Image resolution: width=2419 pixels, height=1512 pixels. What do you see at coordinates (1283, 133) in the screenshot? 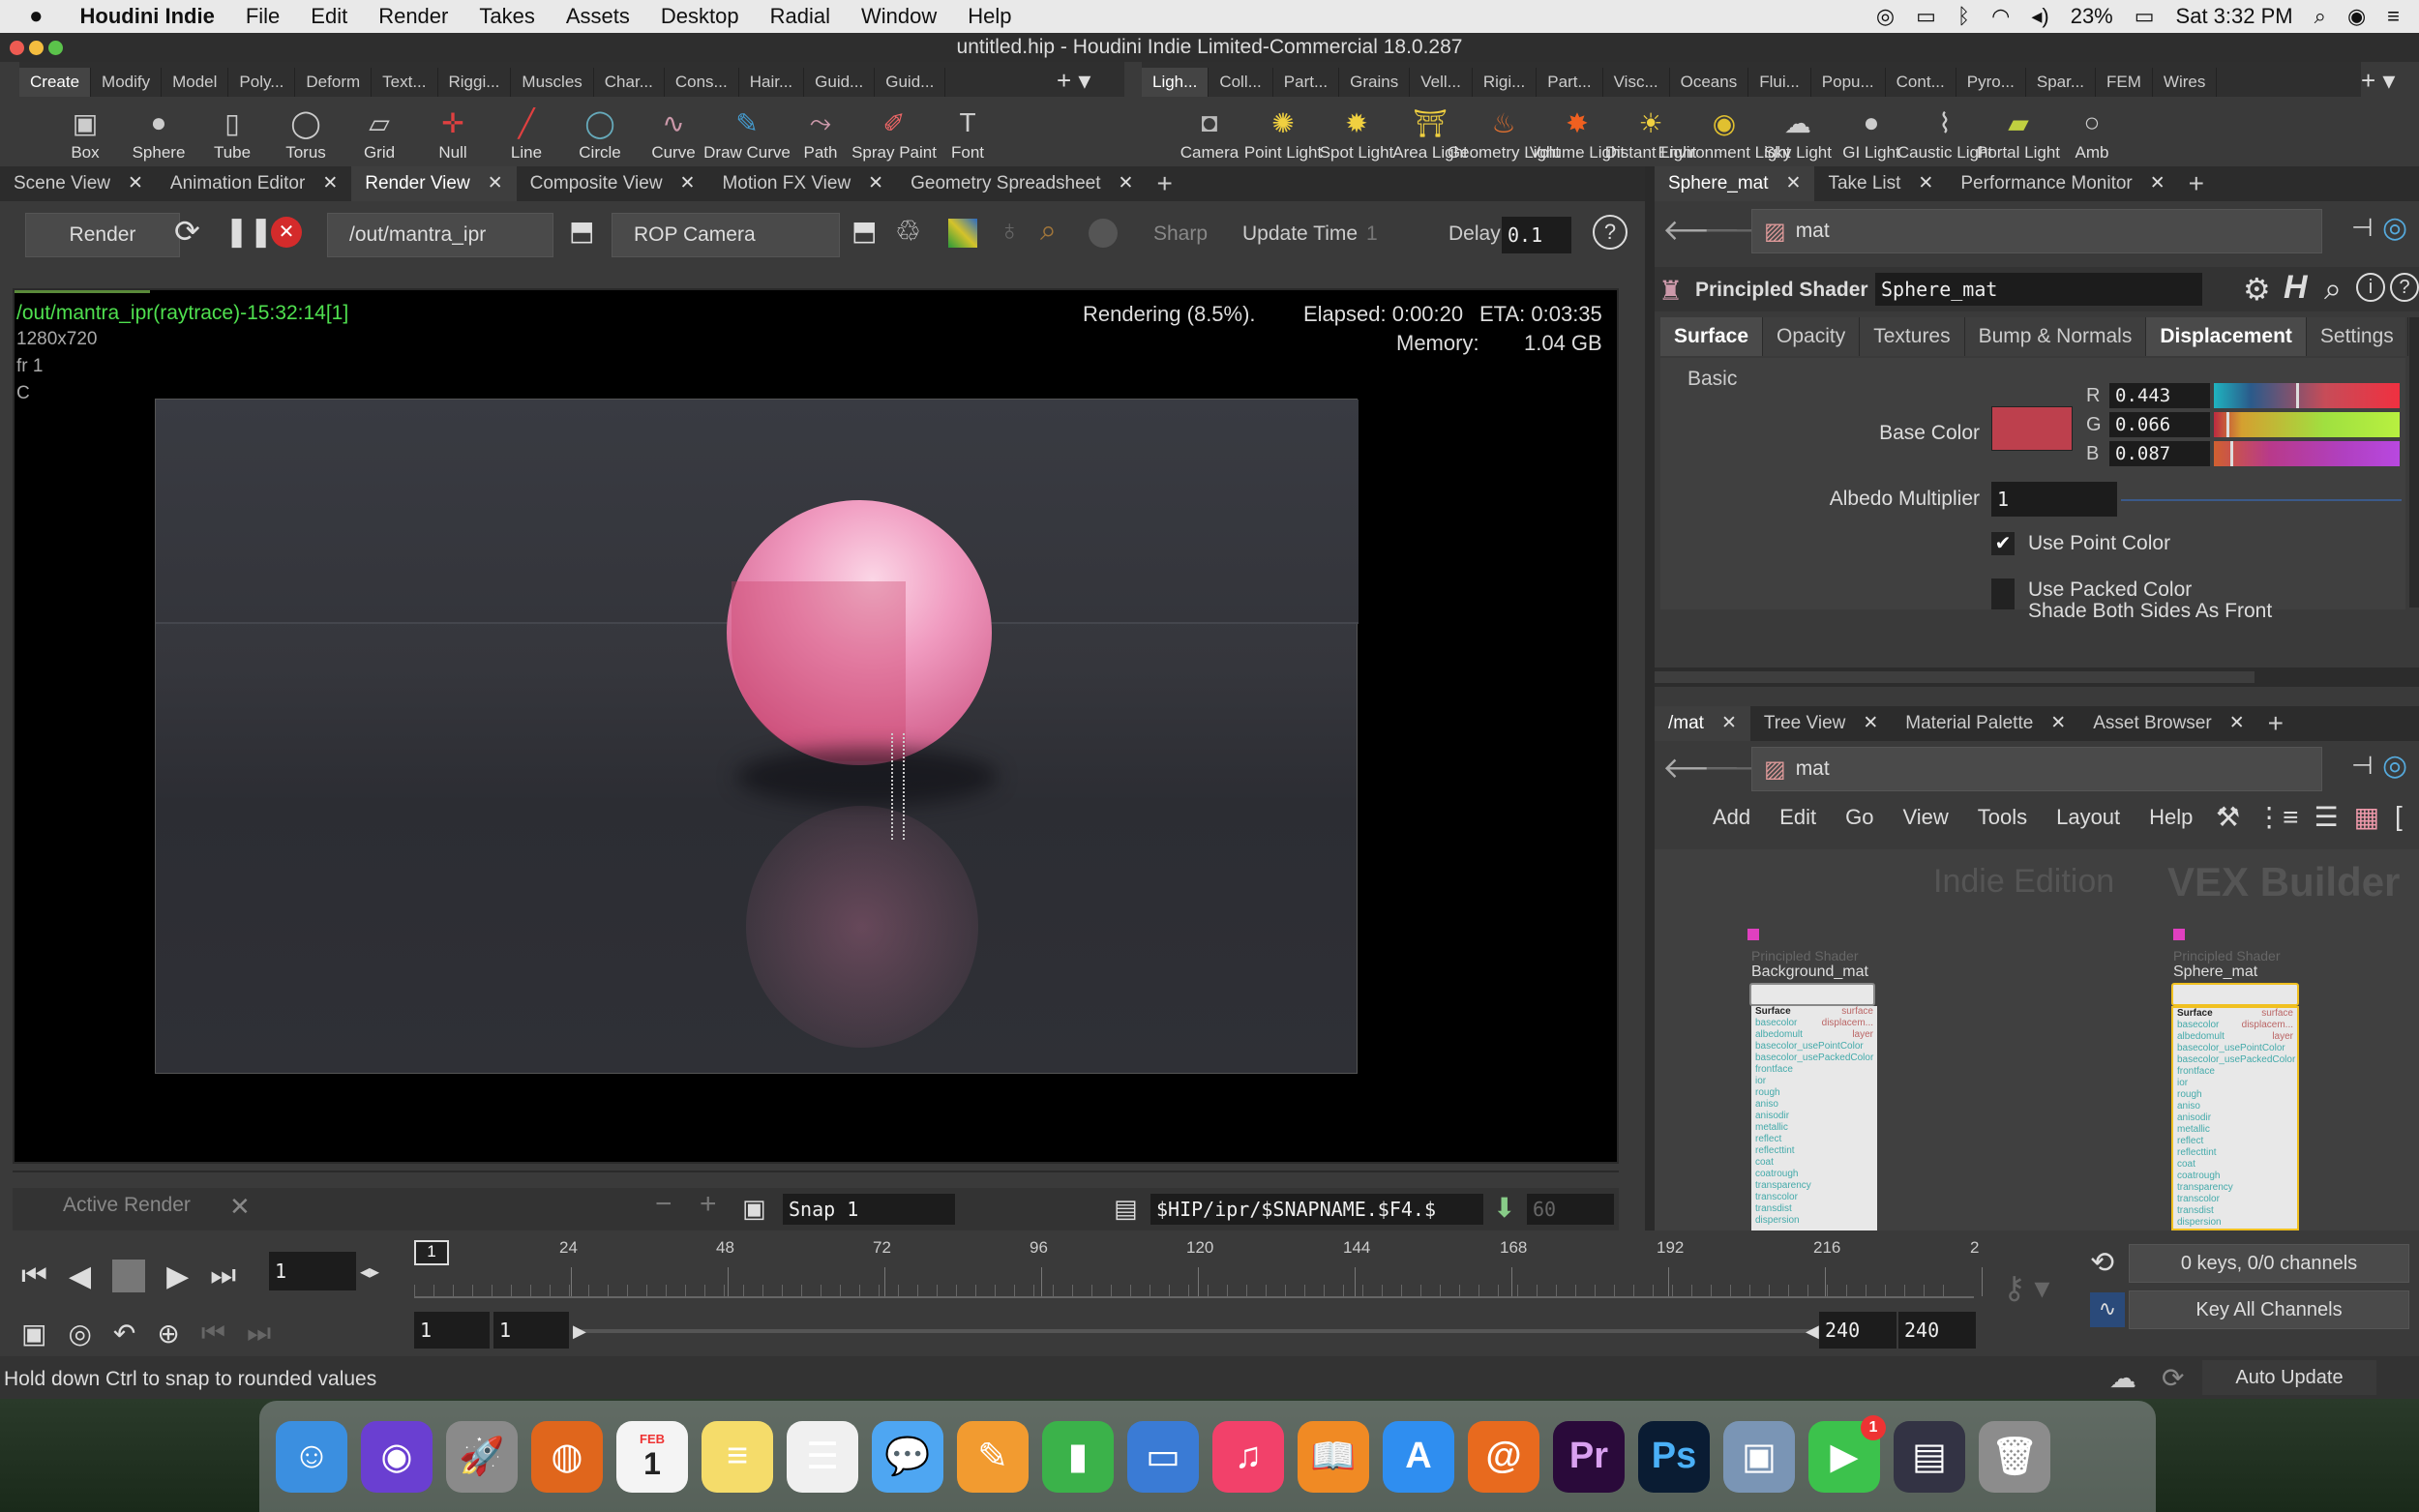
I see `tool-point-light: ✺ Point Light` at bounding box center [1283, 133].